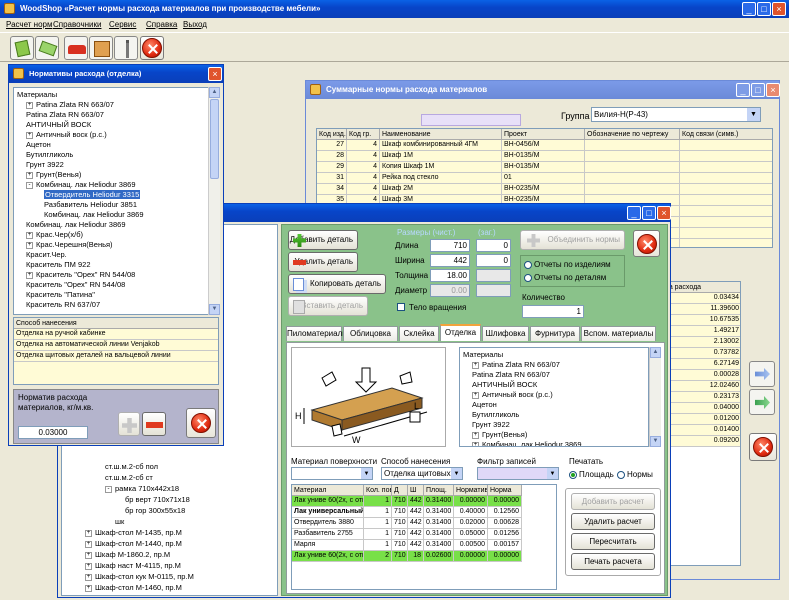  What do you see at coordinates (649, 213) in the screenshot?
I see `detail-maximize: □` at bounding box center [649, 213].